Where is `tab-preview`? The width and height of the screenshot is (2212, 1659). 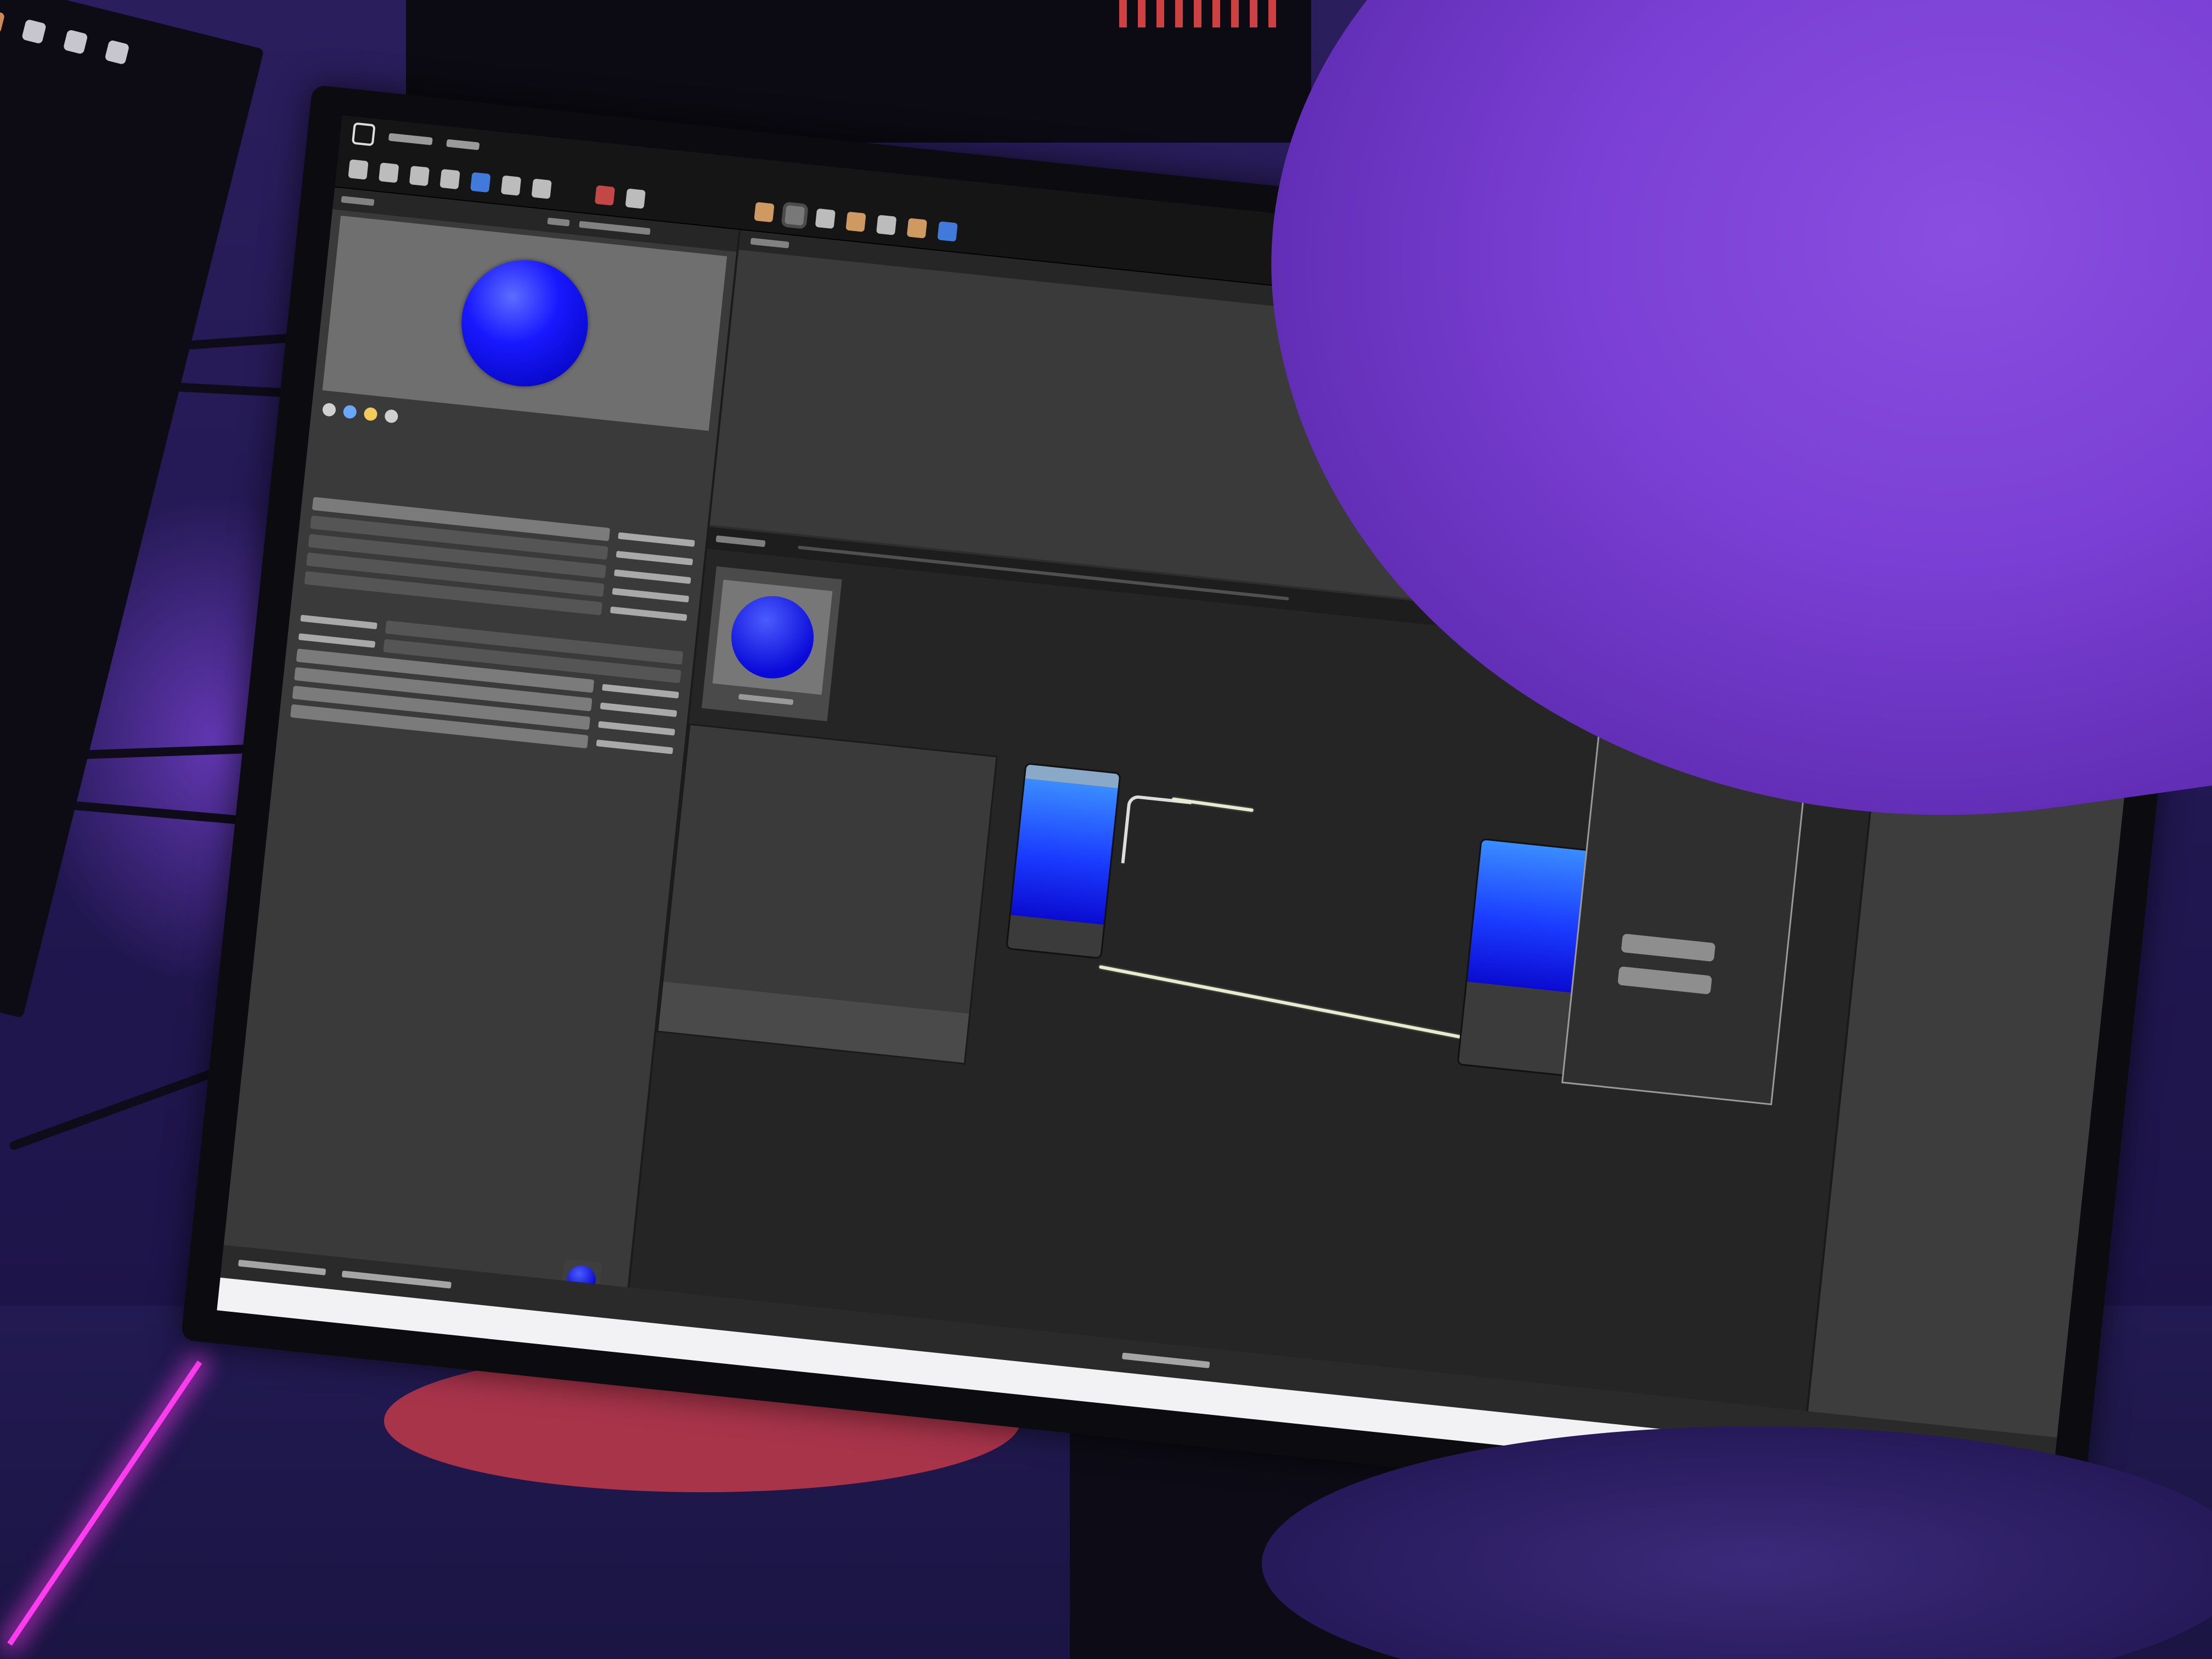 tab-preview is located at coordinates (358, 201).